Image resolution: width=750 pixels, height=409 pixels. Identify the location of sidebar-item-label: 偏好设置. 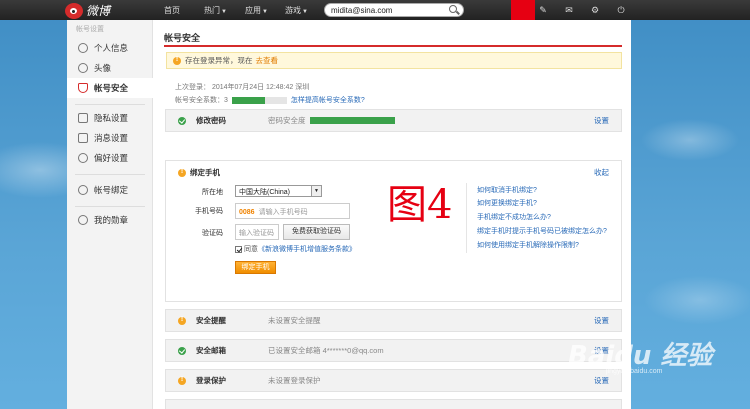
(111, 158).